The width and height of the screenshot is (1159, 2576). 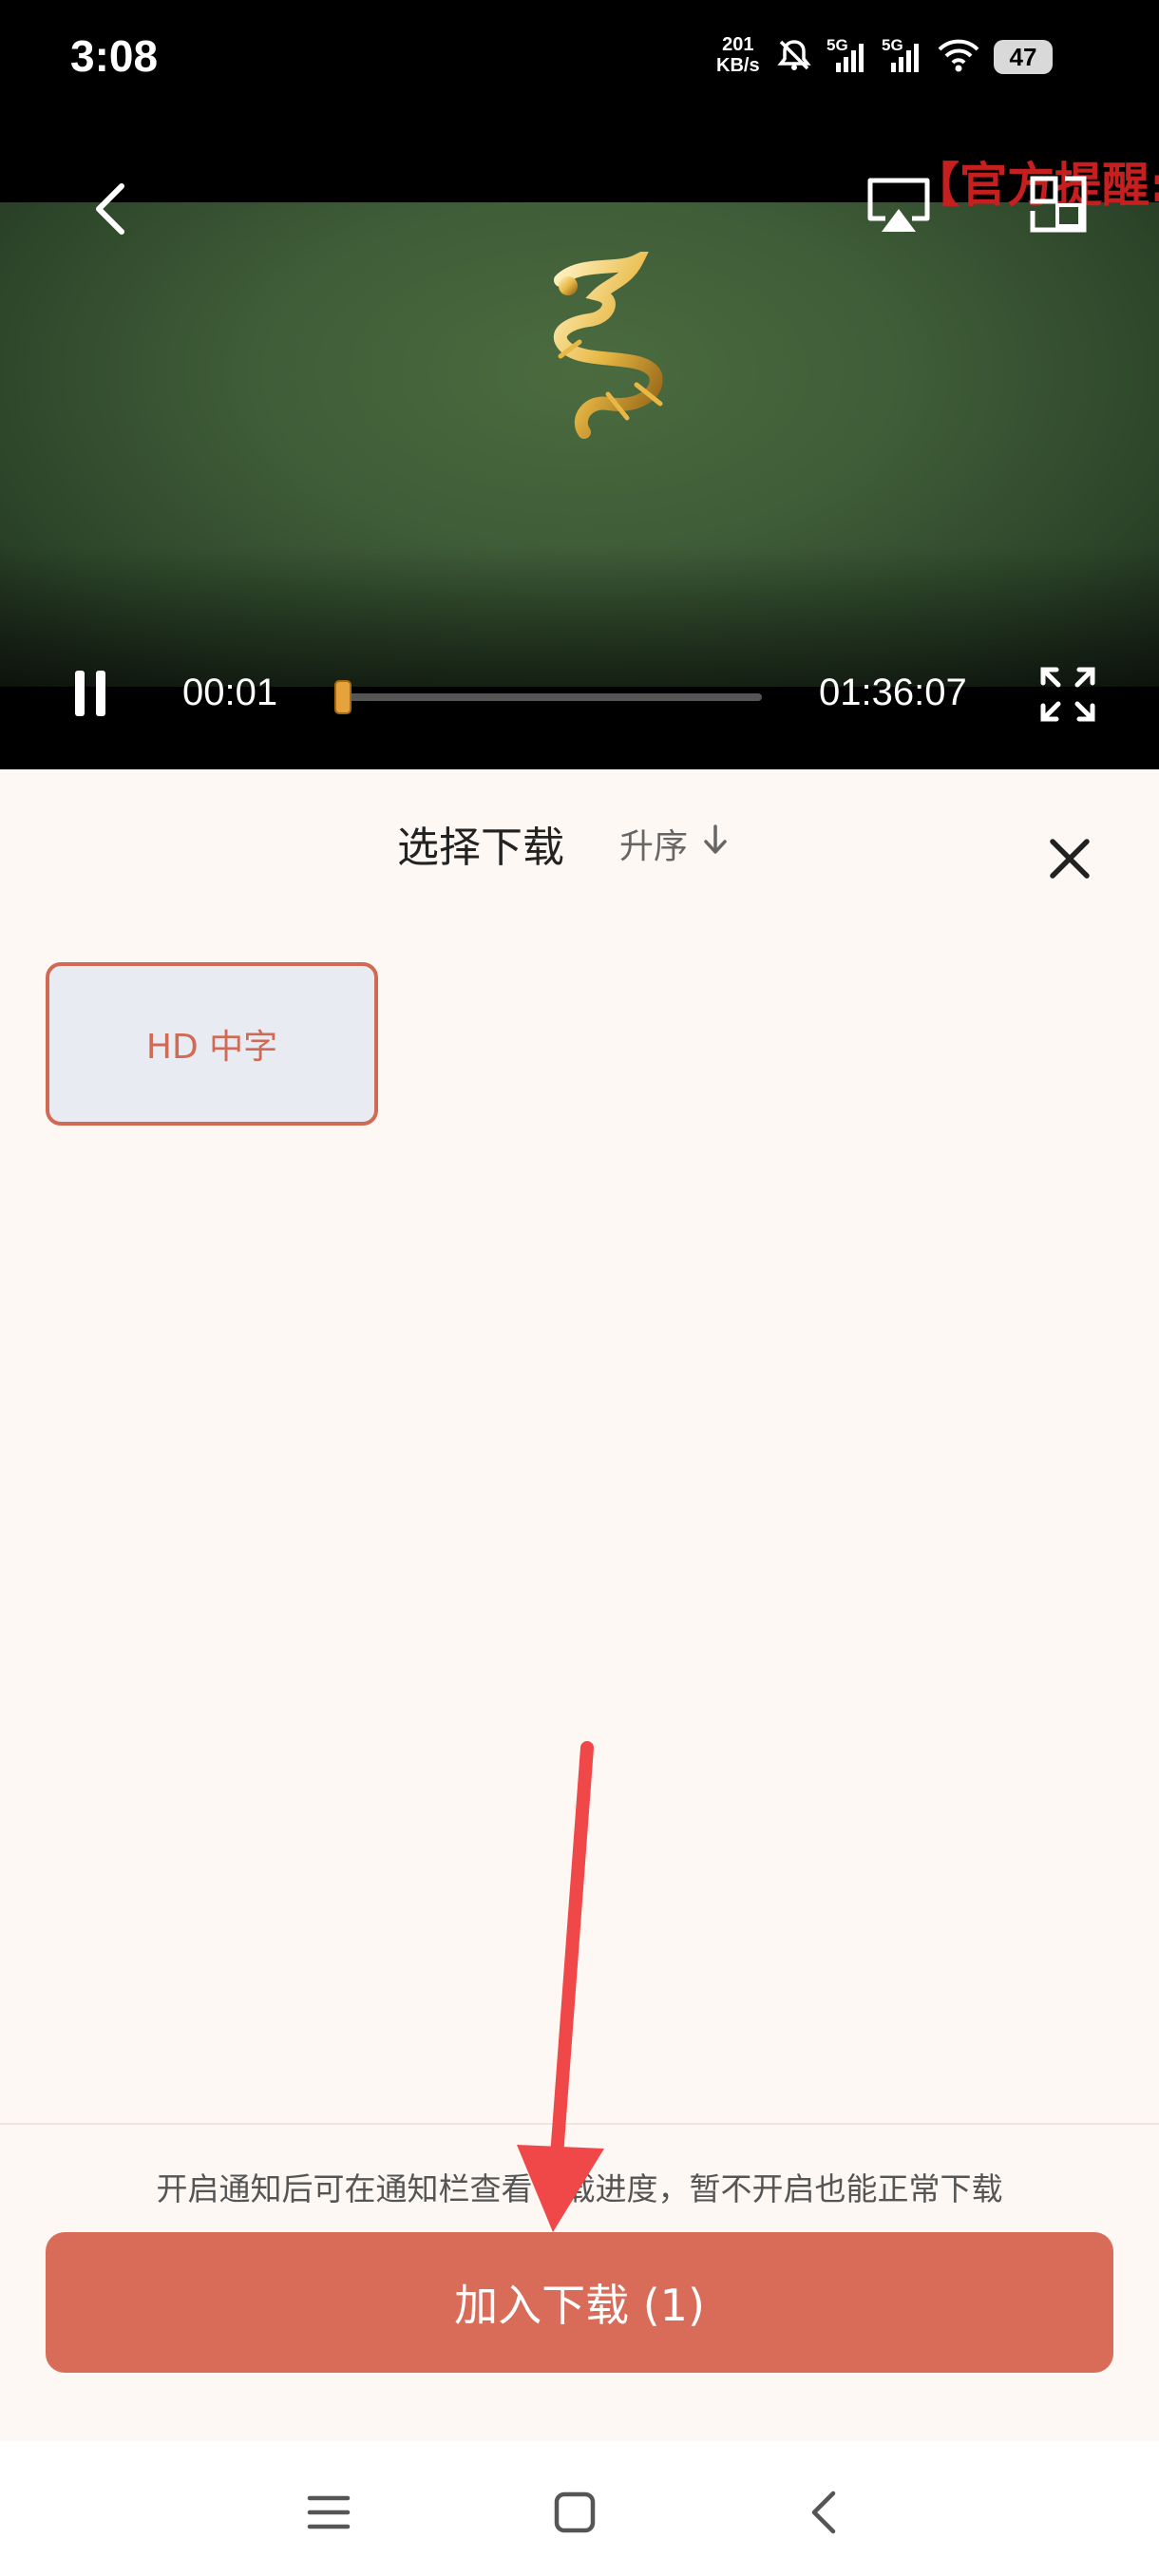 I want to click on video-shade, so click(x=579, y=616).